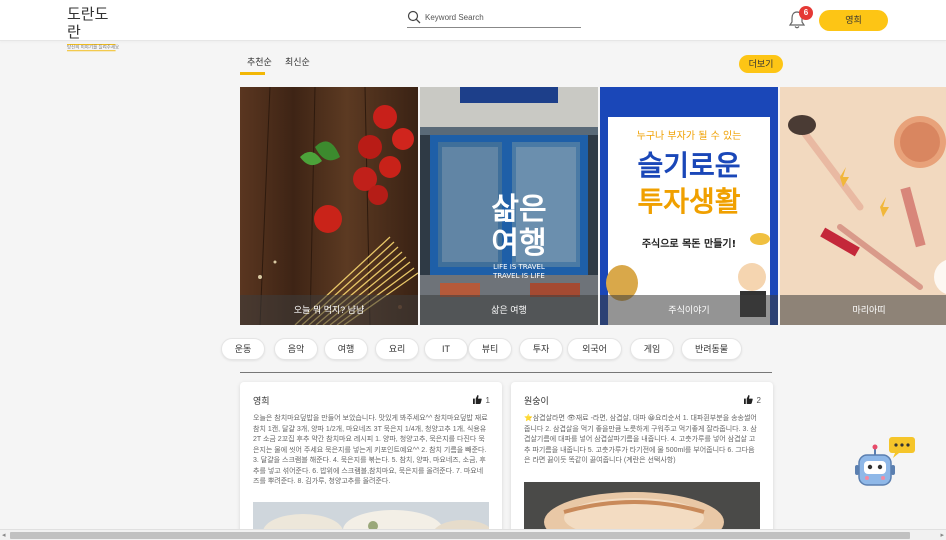 The width and height of the screenshot is (946, 540). Describe the element at coordinates (886, 465) in the screenshot. I see `chatbot-robot-icon` at that location.